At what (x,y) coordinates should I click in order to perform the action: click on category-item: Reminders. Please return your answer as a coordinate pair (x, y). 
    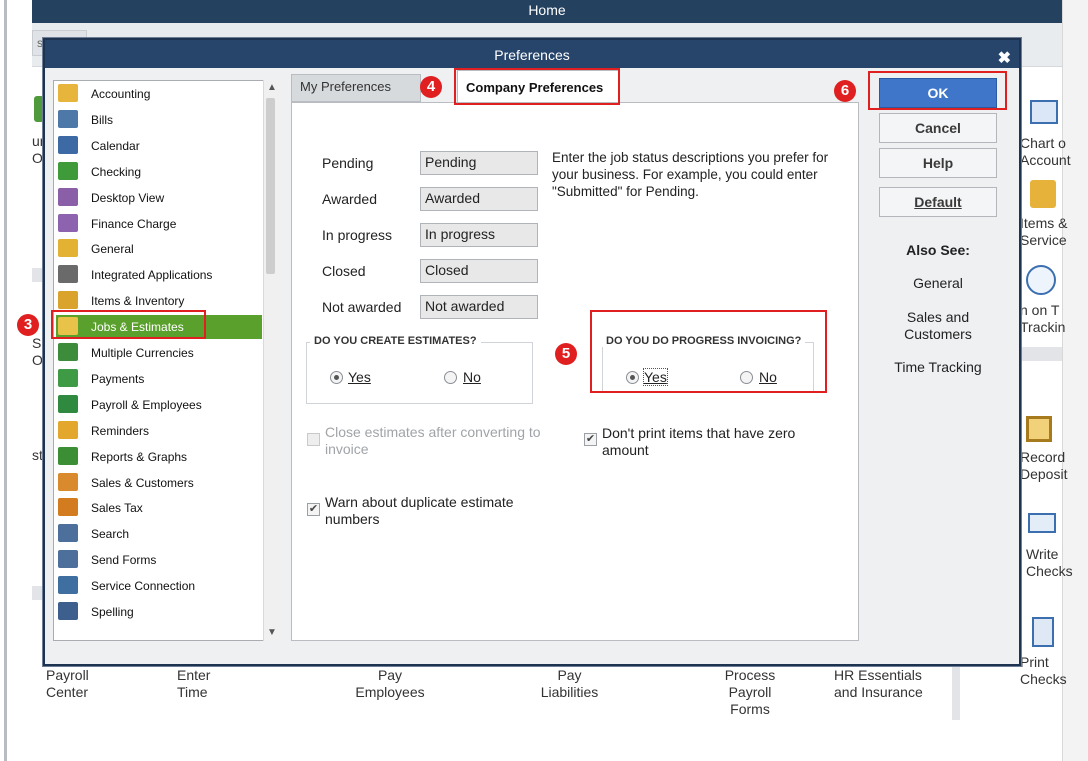
    Looking at the image, I should click on (159, 431).